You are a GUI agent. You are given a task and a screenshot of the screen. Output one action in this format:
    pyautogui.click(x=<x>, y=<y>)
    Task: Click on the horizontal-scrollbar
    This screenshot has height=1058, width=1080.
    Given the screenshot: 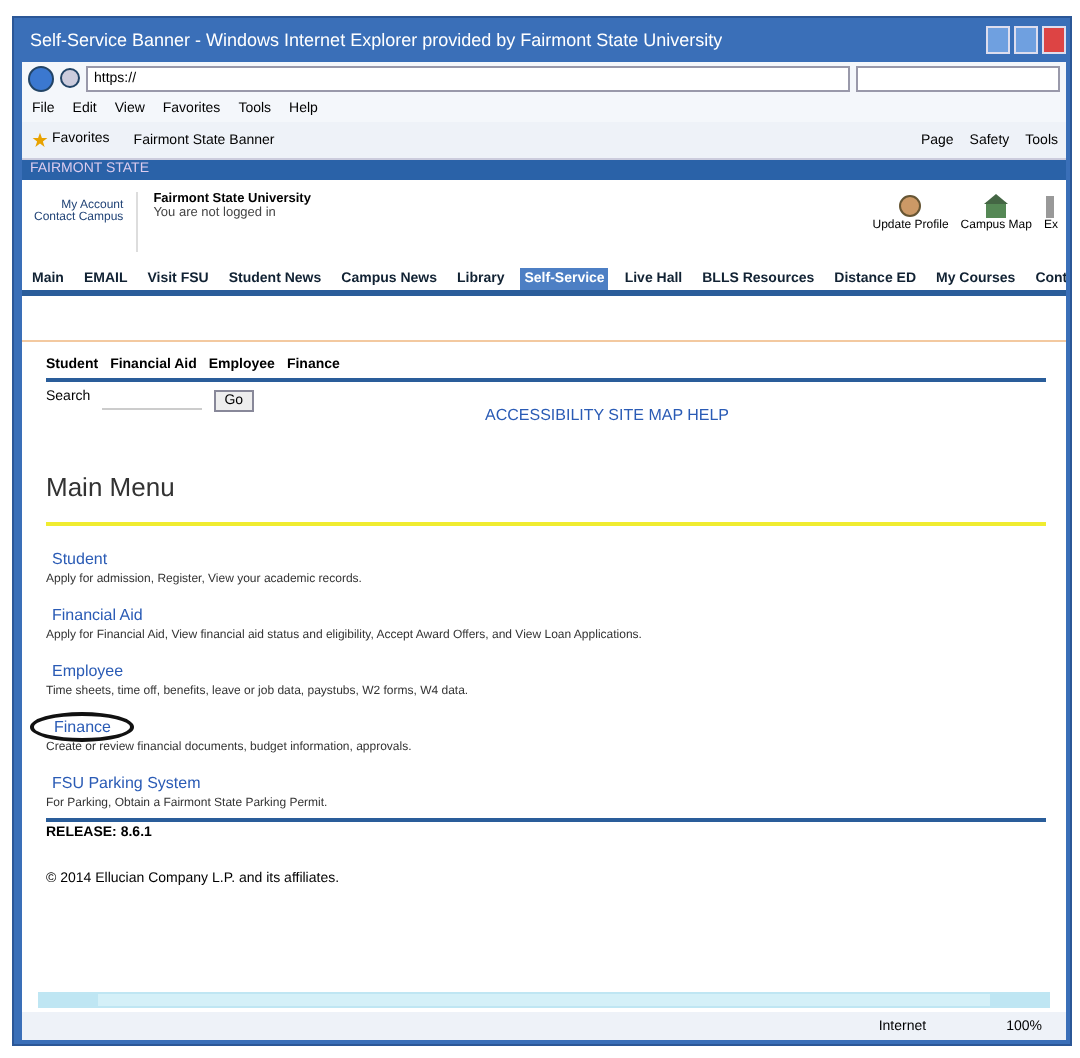 What is the action you would take?
    pyautogui.click(x=544, y=1000)
    